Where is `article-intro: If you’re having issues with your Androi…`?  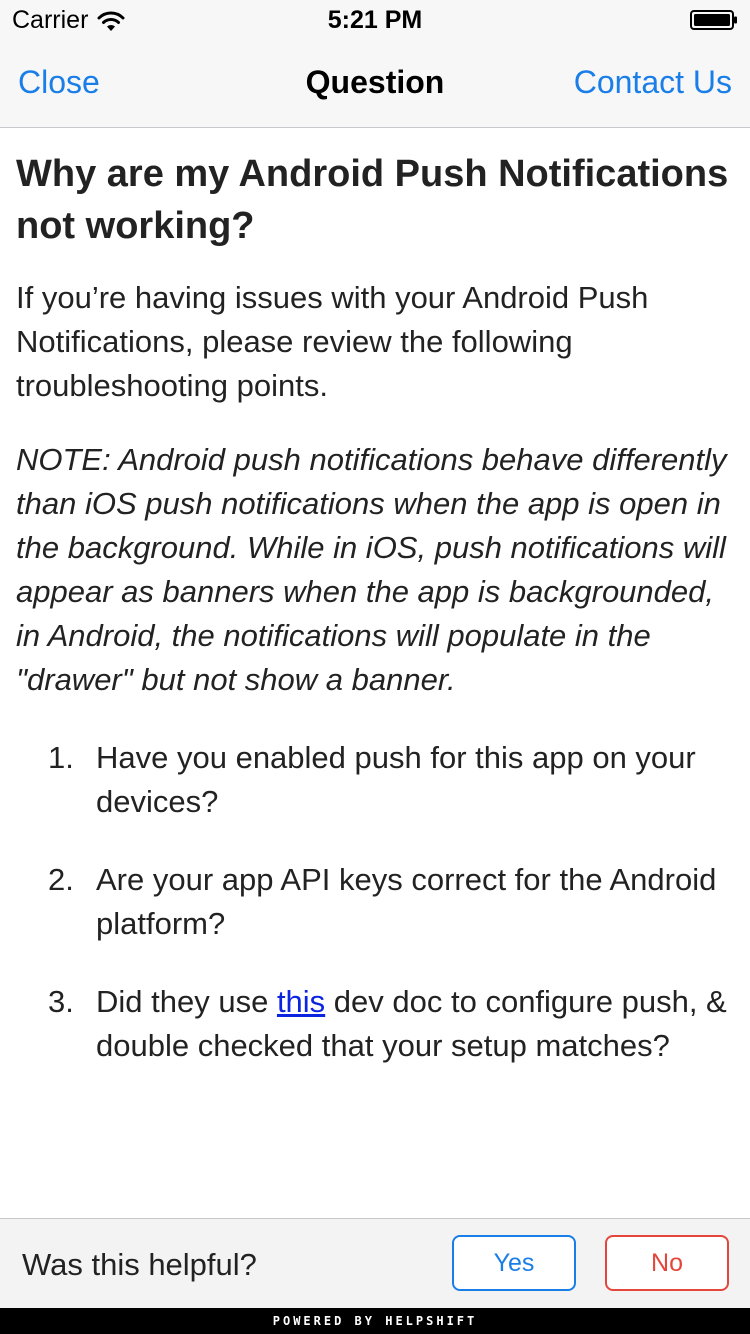 article-intro: If you’re having issues with your Androi… is located at coordinates (332, 341).